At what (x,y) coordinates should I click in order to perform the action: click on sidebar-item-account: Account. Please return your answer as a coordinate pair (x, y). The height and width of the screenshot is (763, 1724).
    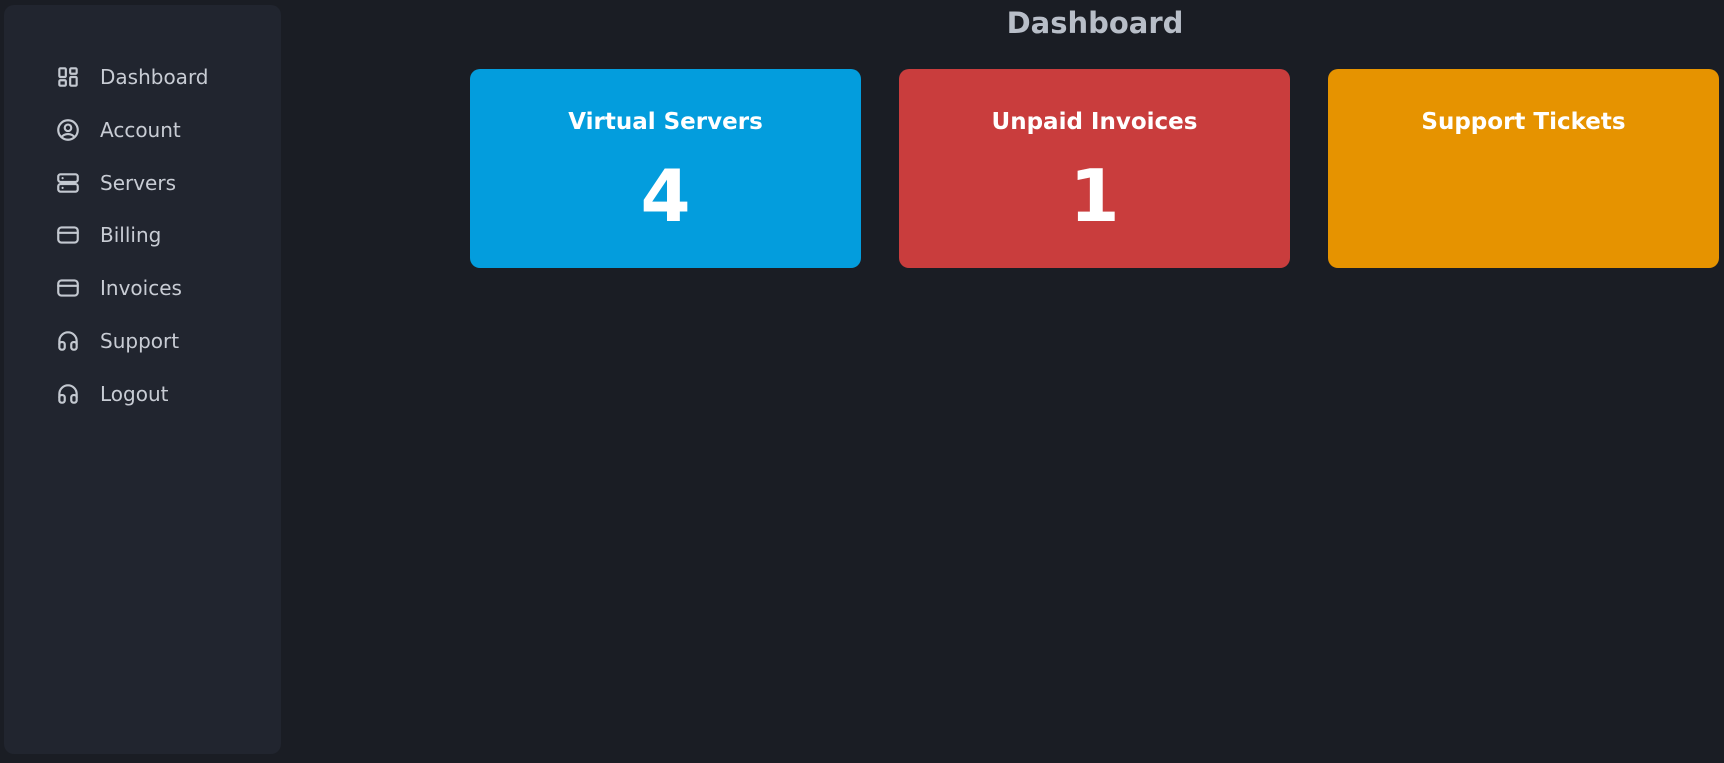
    Looking at the image, I should click on (159, 130).